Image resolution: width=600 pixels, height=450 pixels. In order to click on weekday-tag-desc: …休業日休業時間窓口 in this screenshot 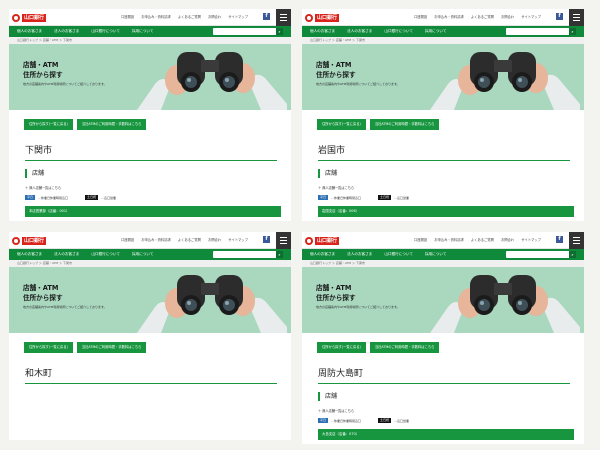, I will do `click(346, 420)`.